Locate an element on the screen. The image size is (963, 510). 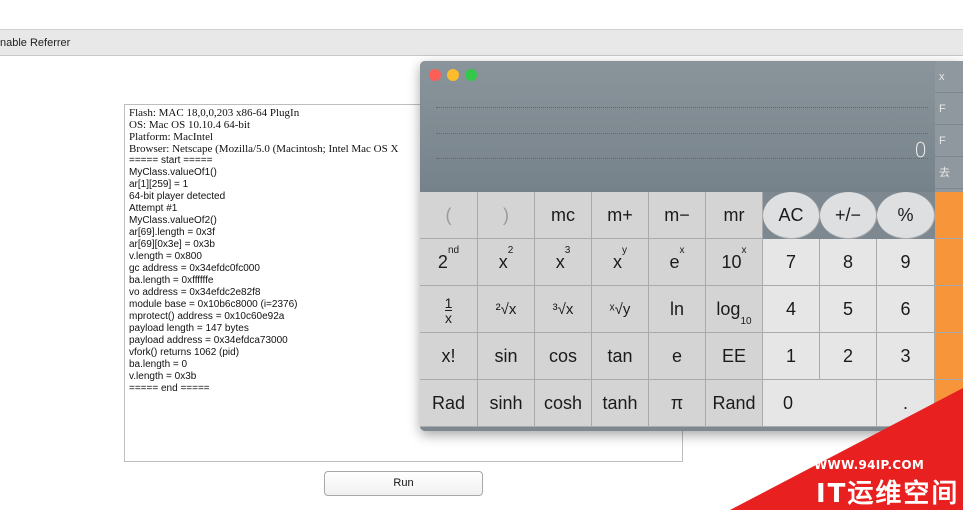
e-pow-x-label: e is located at coordinates (674, 262).